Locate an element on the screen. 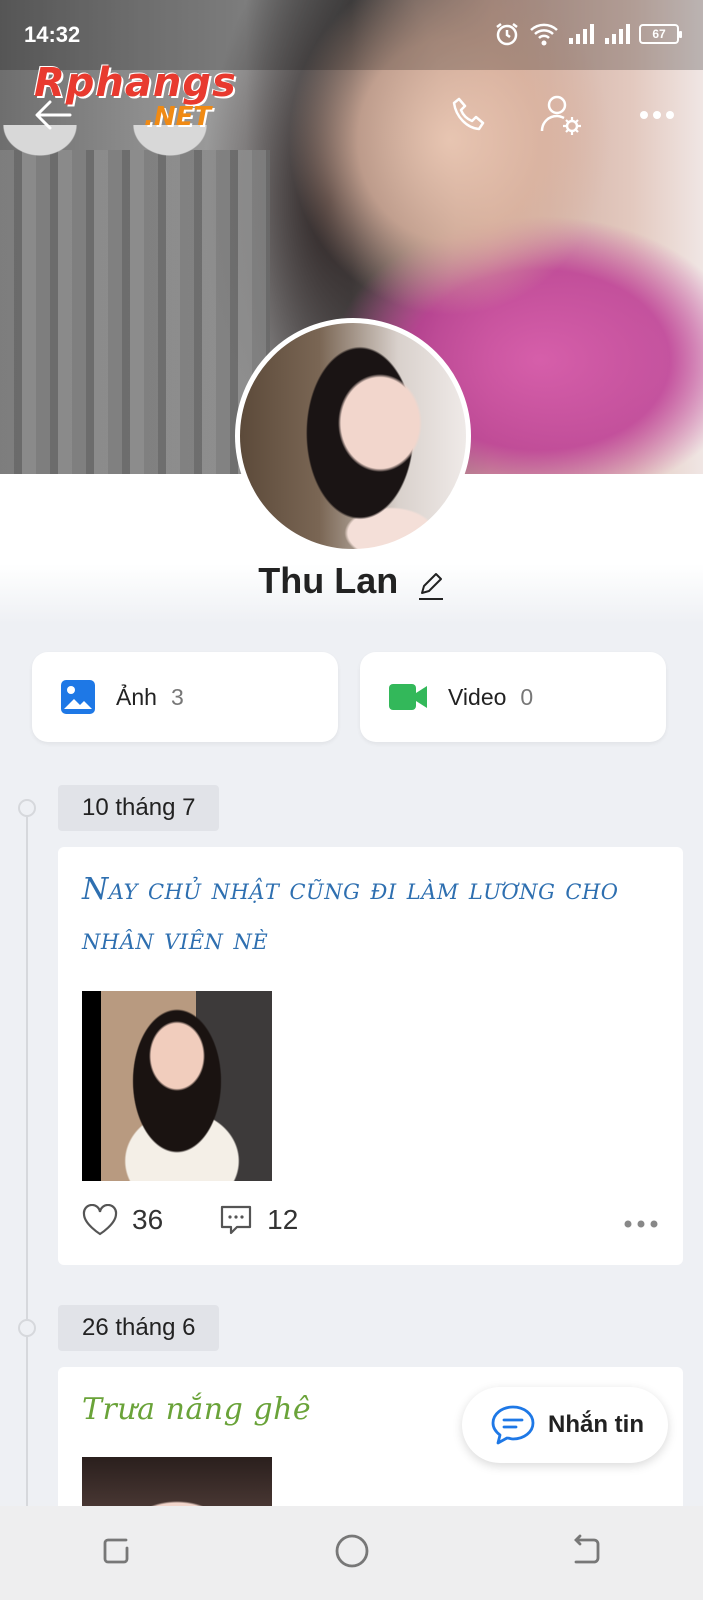 The width and height of the screenshot is (703, 1600). home-circle-icon is located at coordinates (351, 1550).